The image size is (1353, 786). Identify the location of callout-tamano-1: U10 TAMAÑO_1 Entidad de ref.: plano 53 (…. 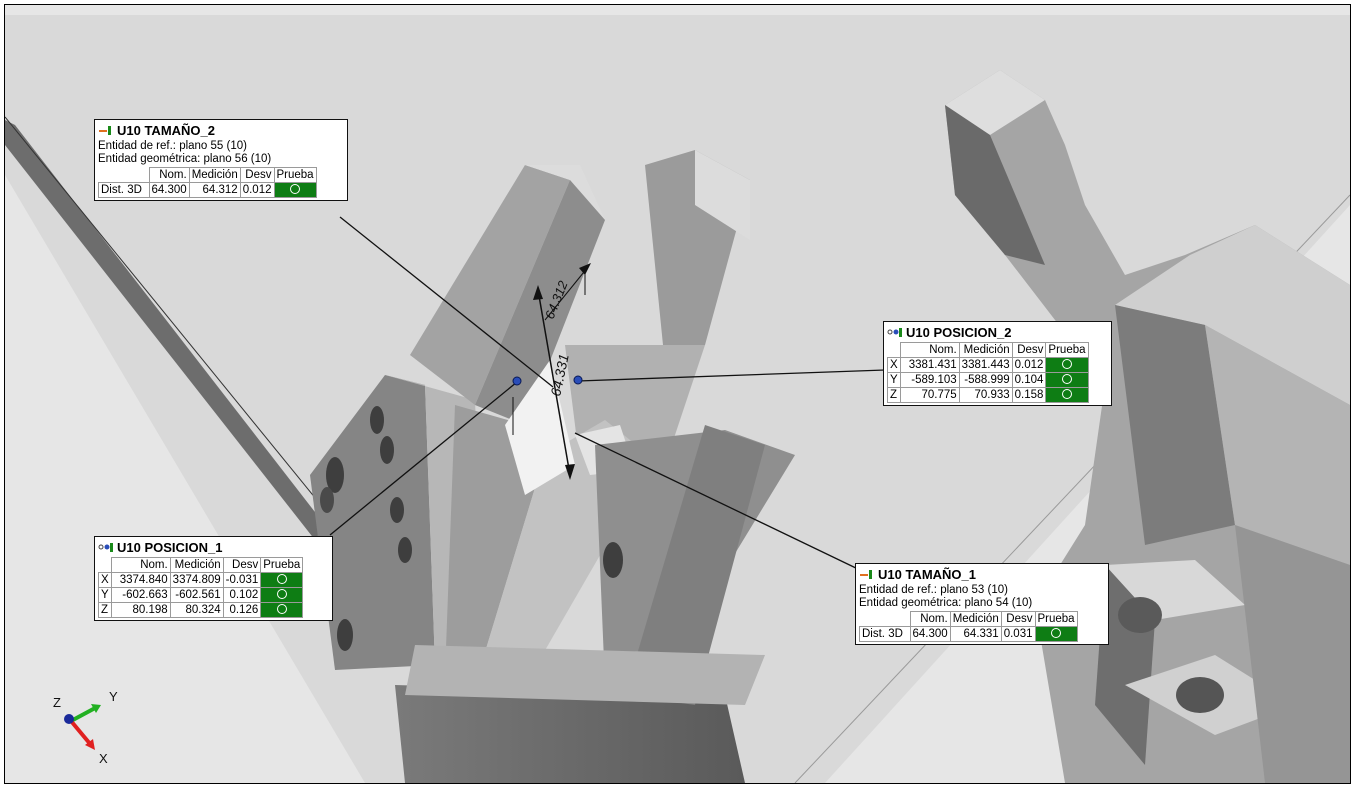
(982, 604).